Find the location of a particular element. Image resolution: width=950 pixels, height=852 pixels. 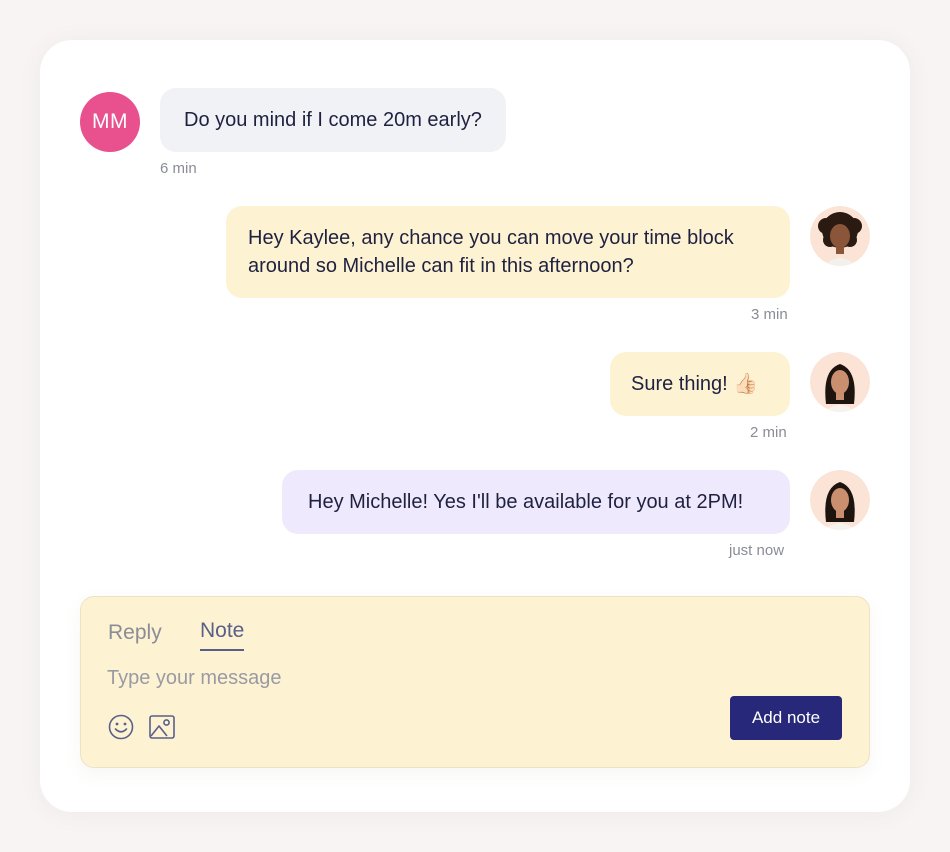

message-timestamp: 3 min is located at coordinates (769, 314).